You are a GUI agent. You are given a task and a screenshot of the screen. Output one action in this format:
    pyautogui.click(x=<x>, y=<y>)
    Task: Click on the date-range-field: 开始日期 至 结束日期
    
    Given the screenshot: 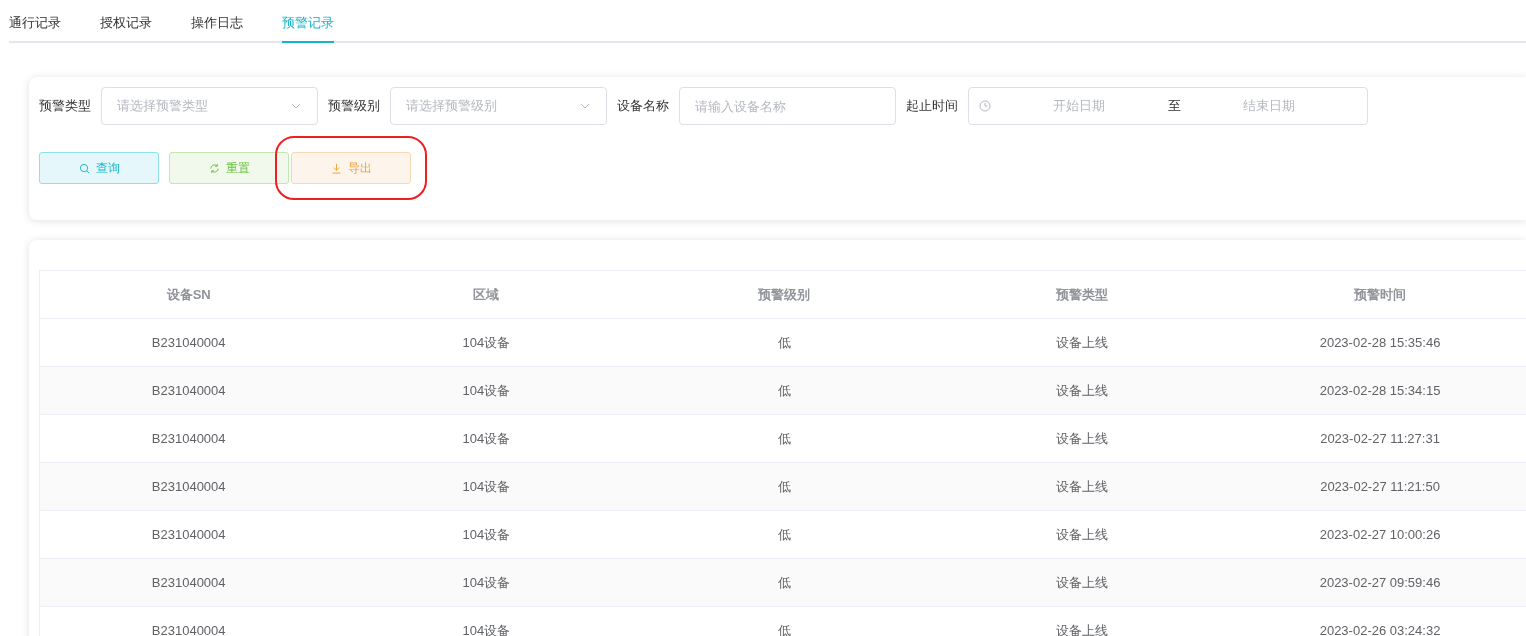 What is the action you would take?
    pyautogui.click(x=1168, y=106)
    